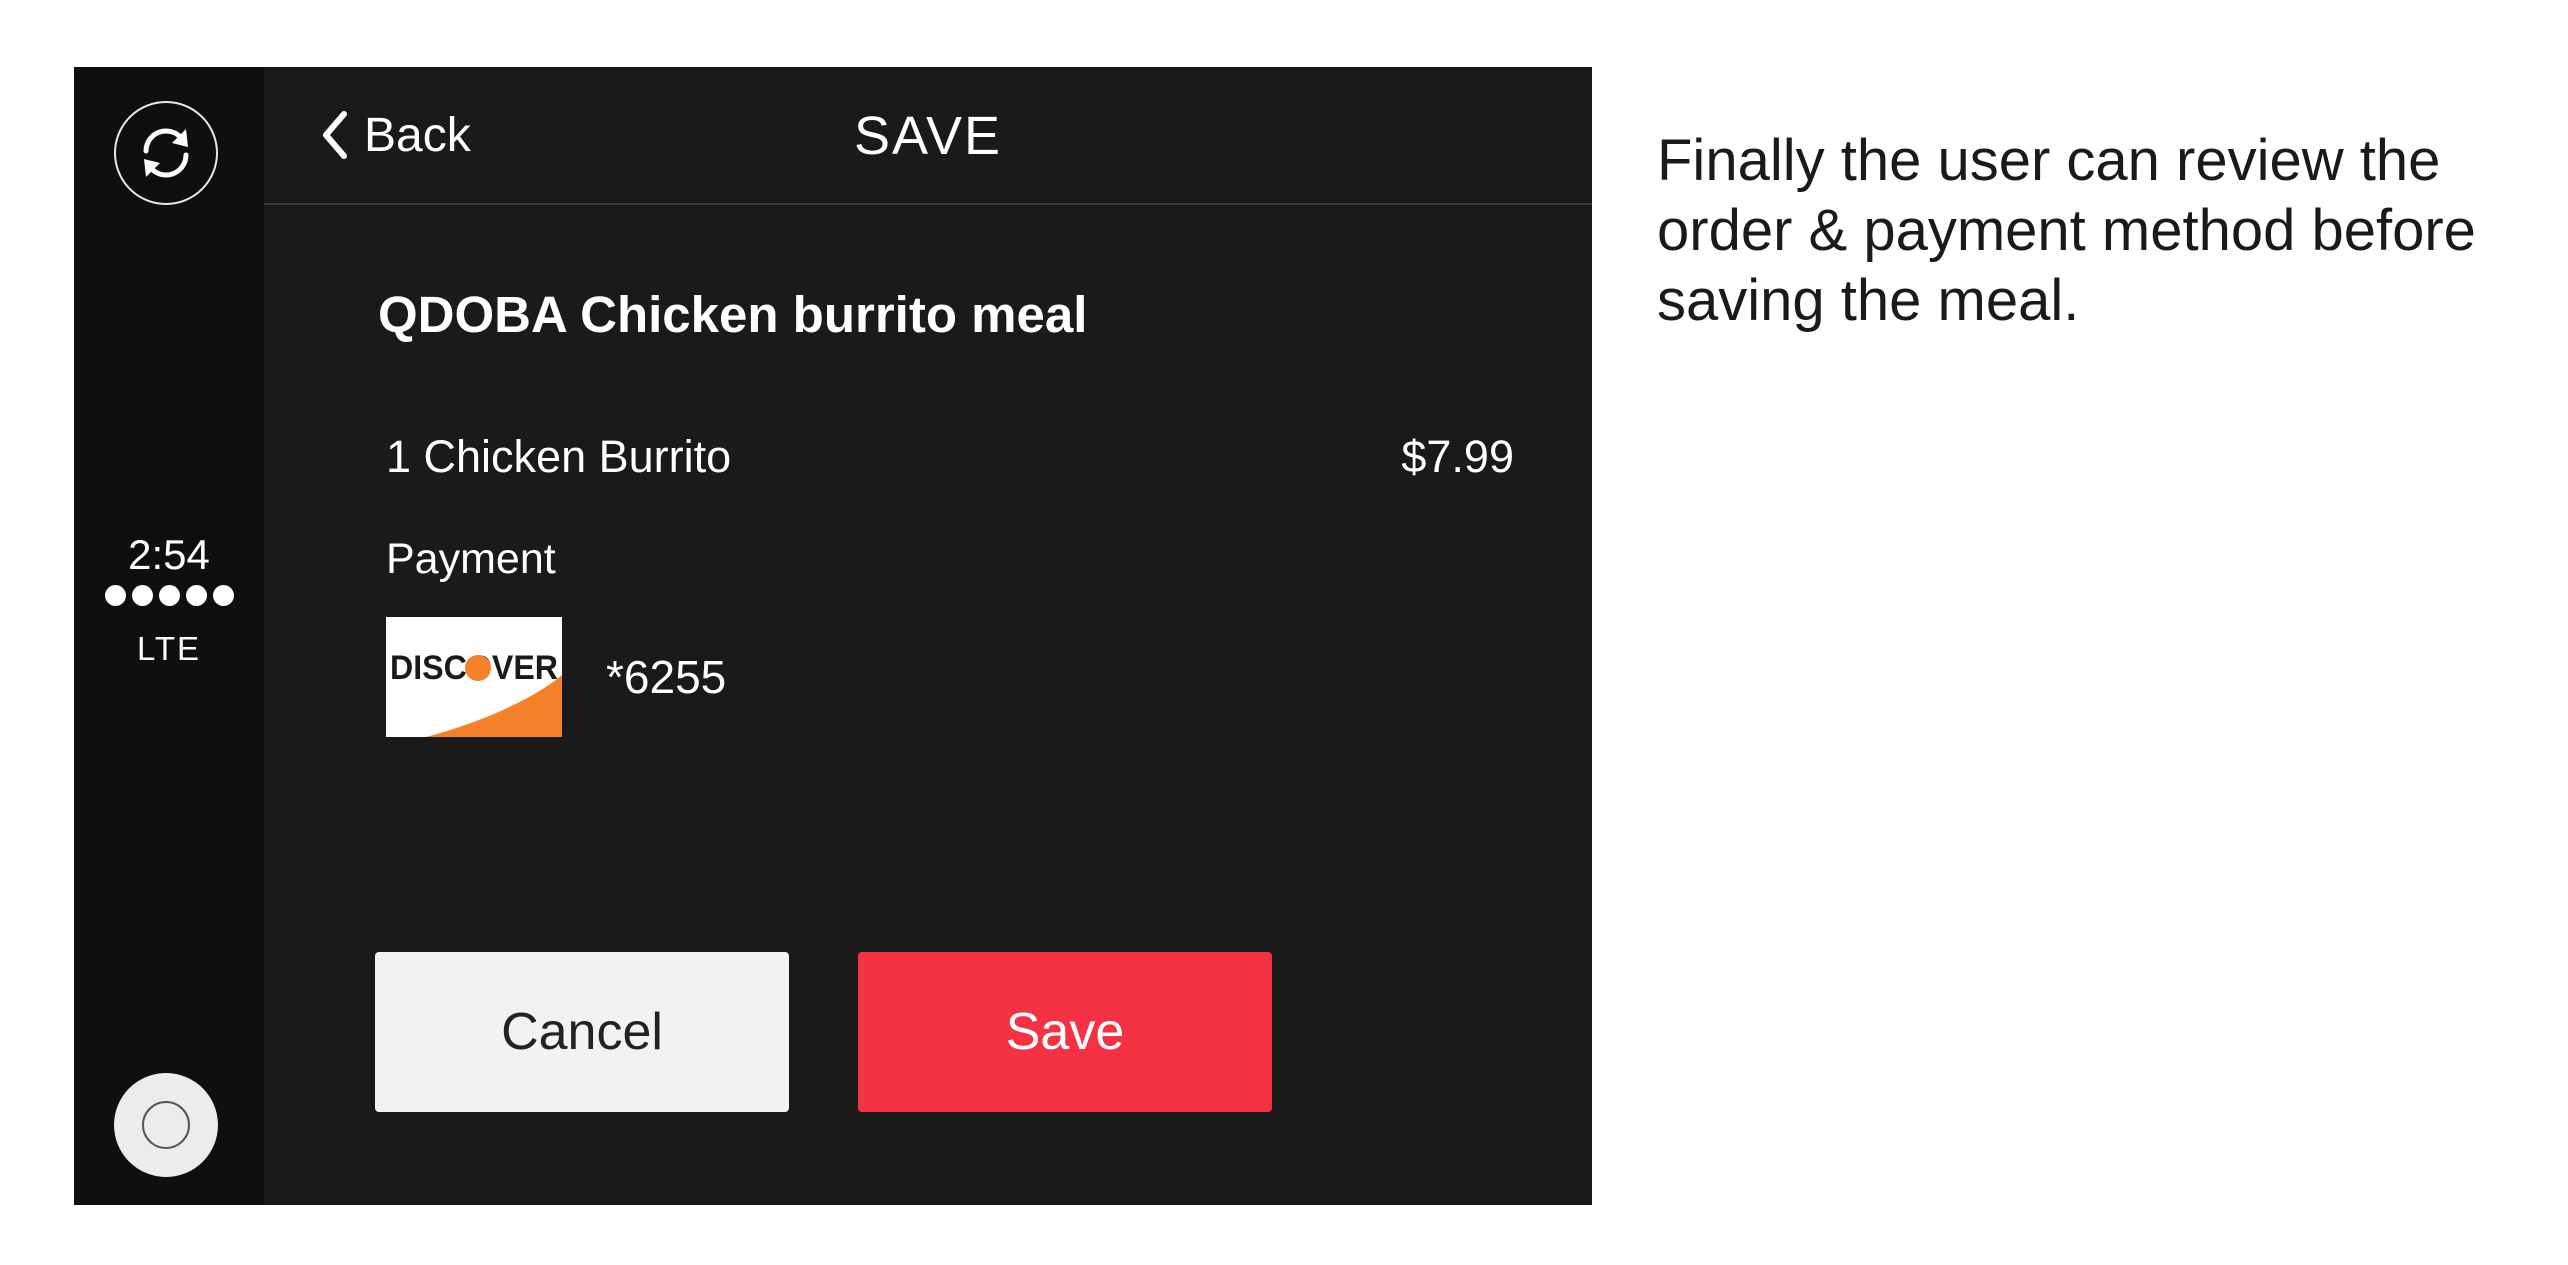 The height and width of the screenshot is (1265, 2568). I want to click on back-label: Back, so click(417, 135).